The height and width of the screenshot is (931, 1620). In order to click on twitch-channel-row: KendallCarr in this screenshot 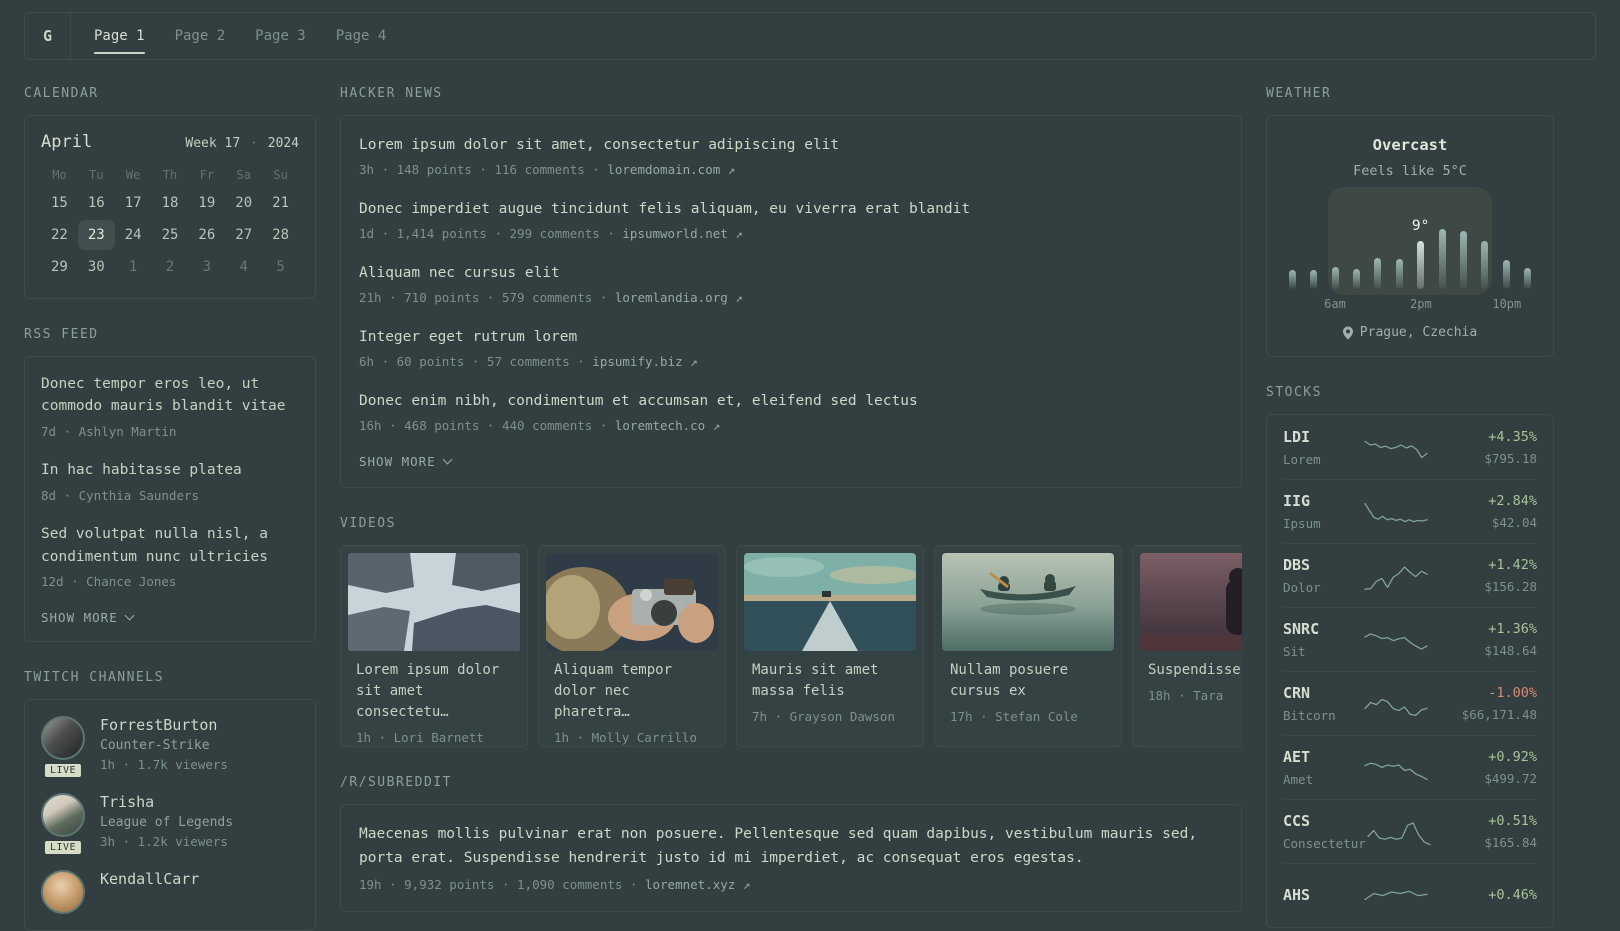, I will do `click(170, 891)`.